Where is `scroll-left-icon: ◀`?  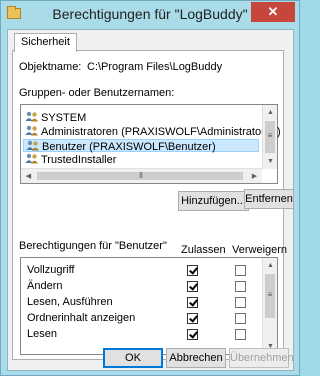
scroll-left-icon: ◀ is located at coordinates (28, 176).